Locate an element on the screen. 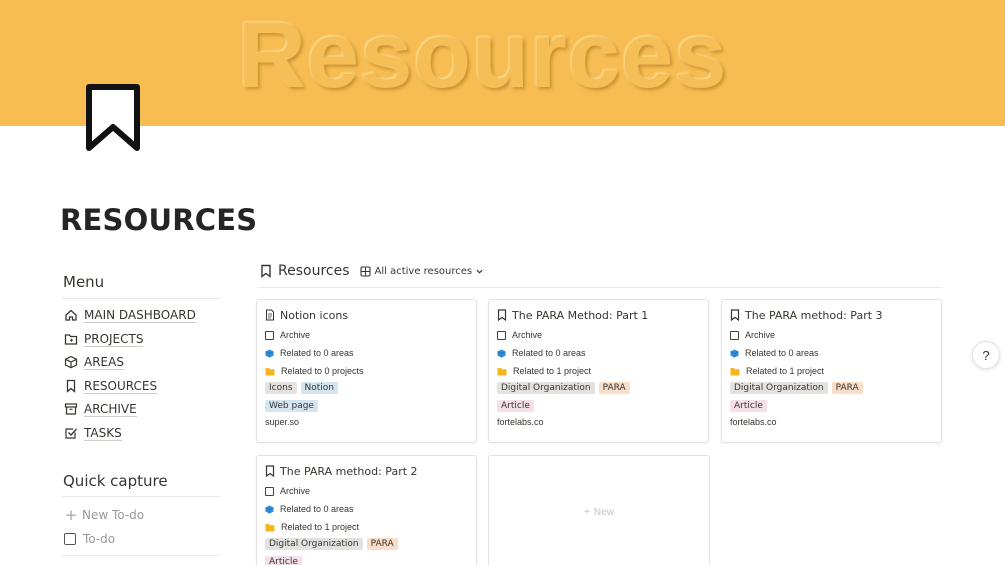 The image size is (1005, 565). menu-item-label: PROJECTS is located at coordinates (114, 339).